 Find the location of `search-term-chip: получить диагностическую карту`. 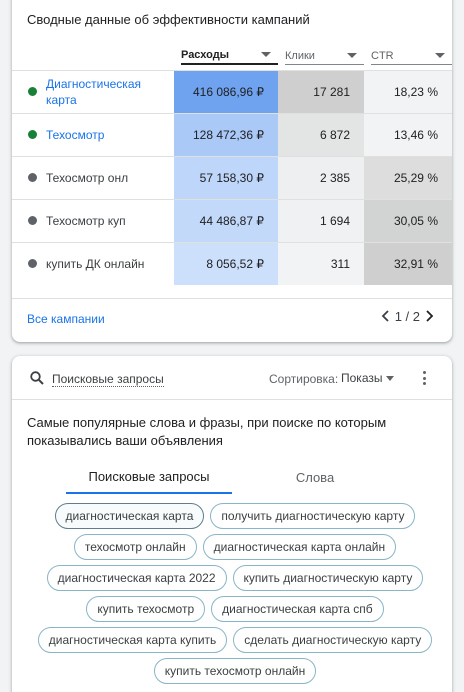

search-term-chip: получить диагностическую карту is located at coordinates (313, 516).